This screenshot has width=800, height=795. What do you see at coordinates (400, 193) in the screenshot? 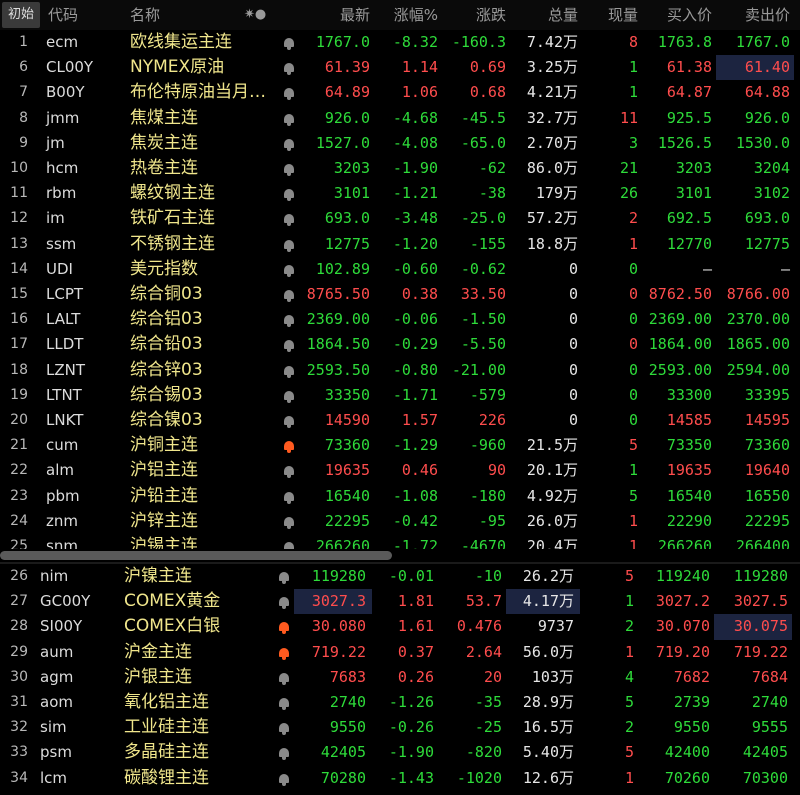
I see `quote-row: 11 rbm 螺纹钢主连 3101 -1.21 -38 179万 26 3101 3102` at bounding box center [400, 193].